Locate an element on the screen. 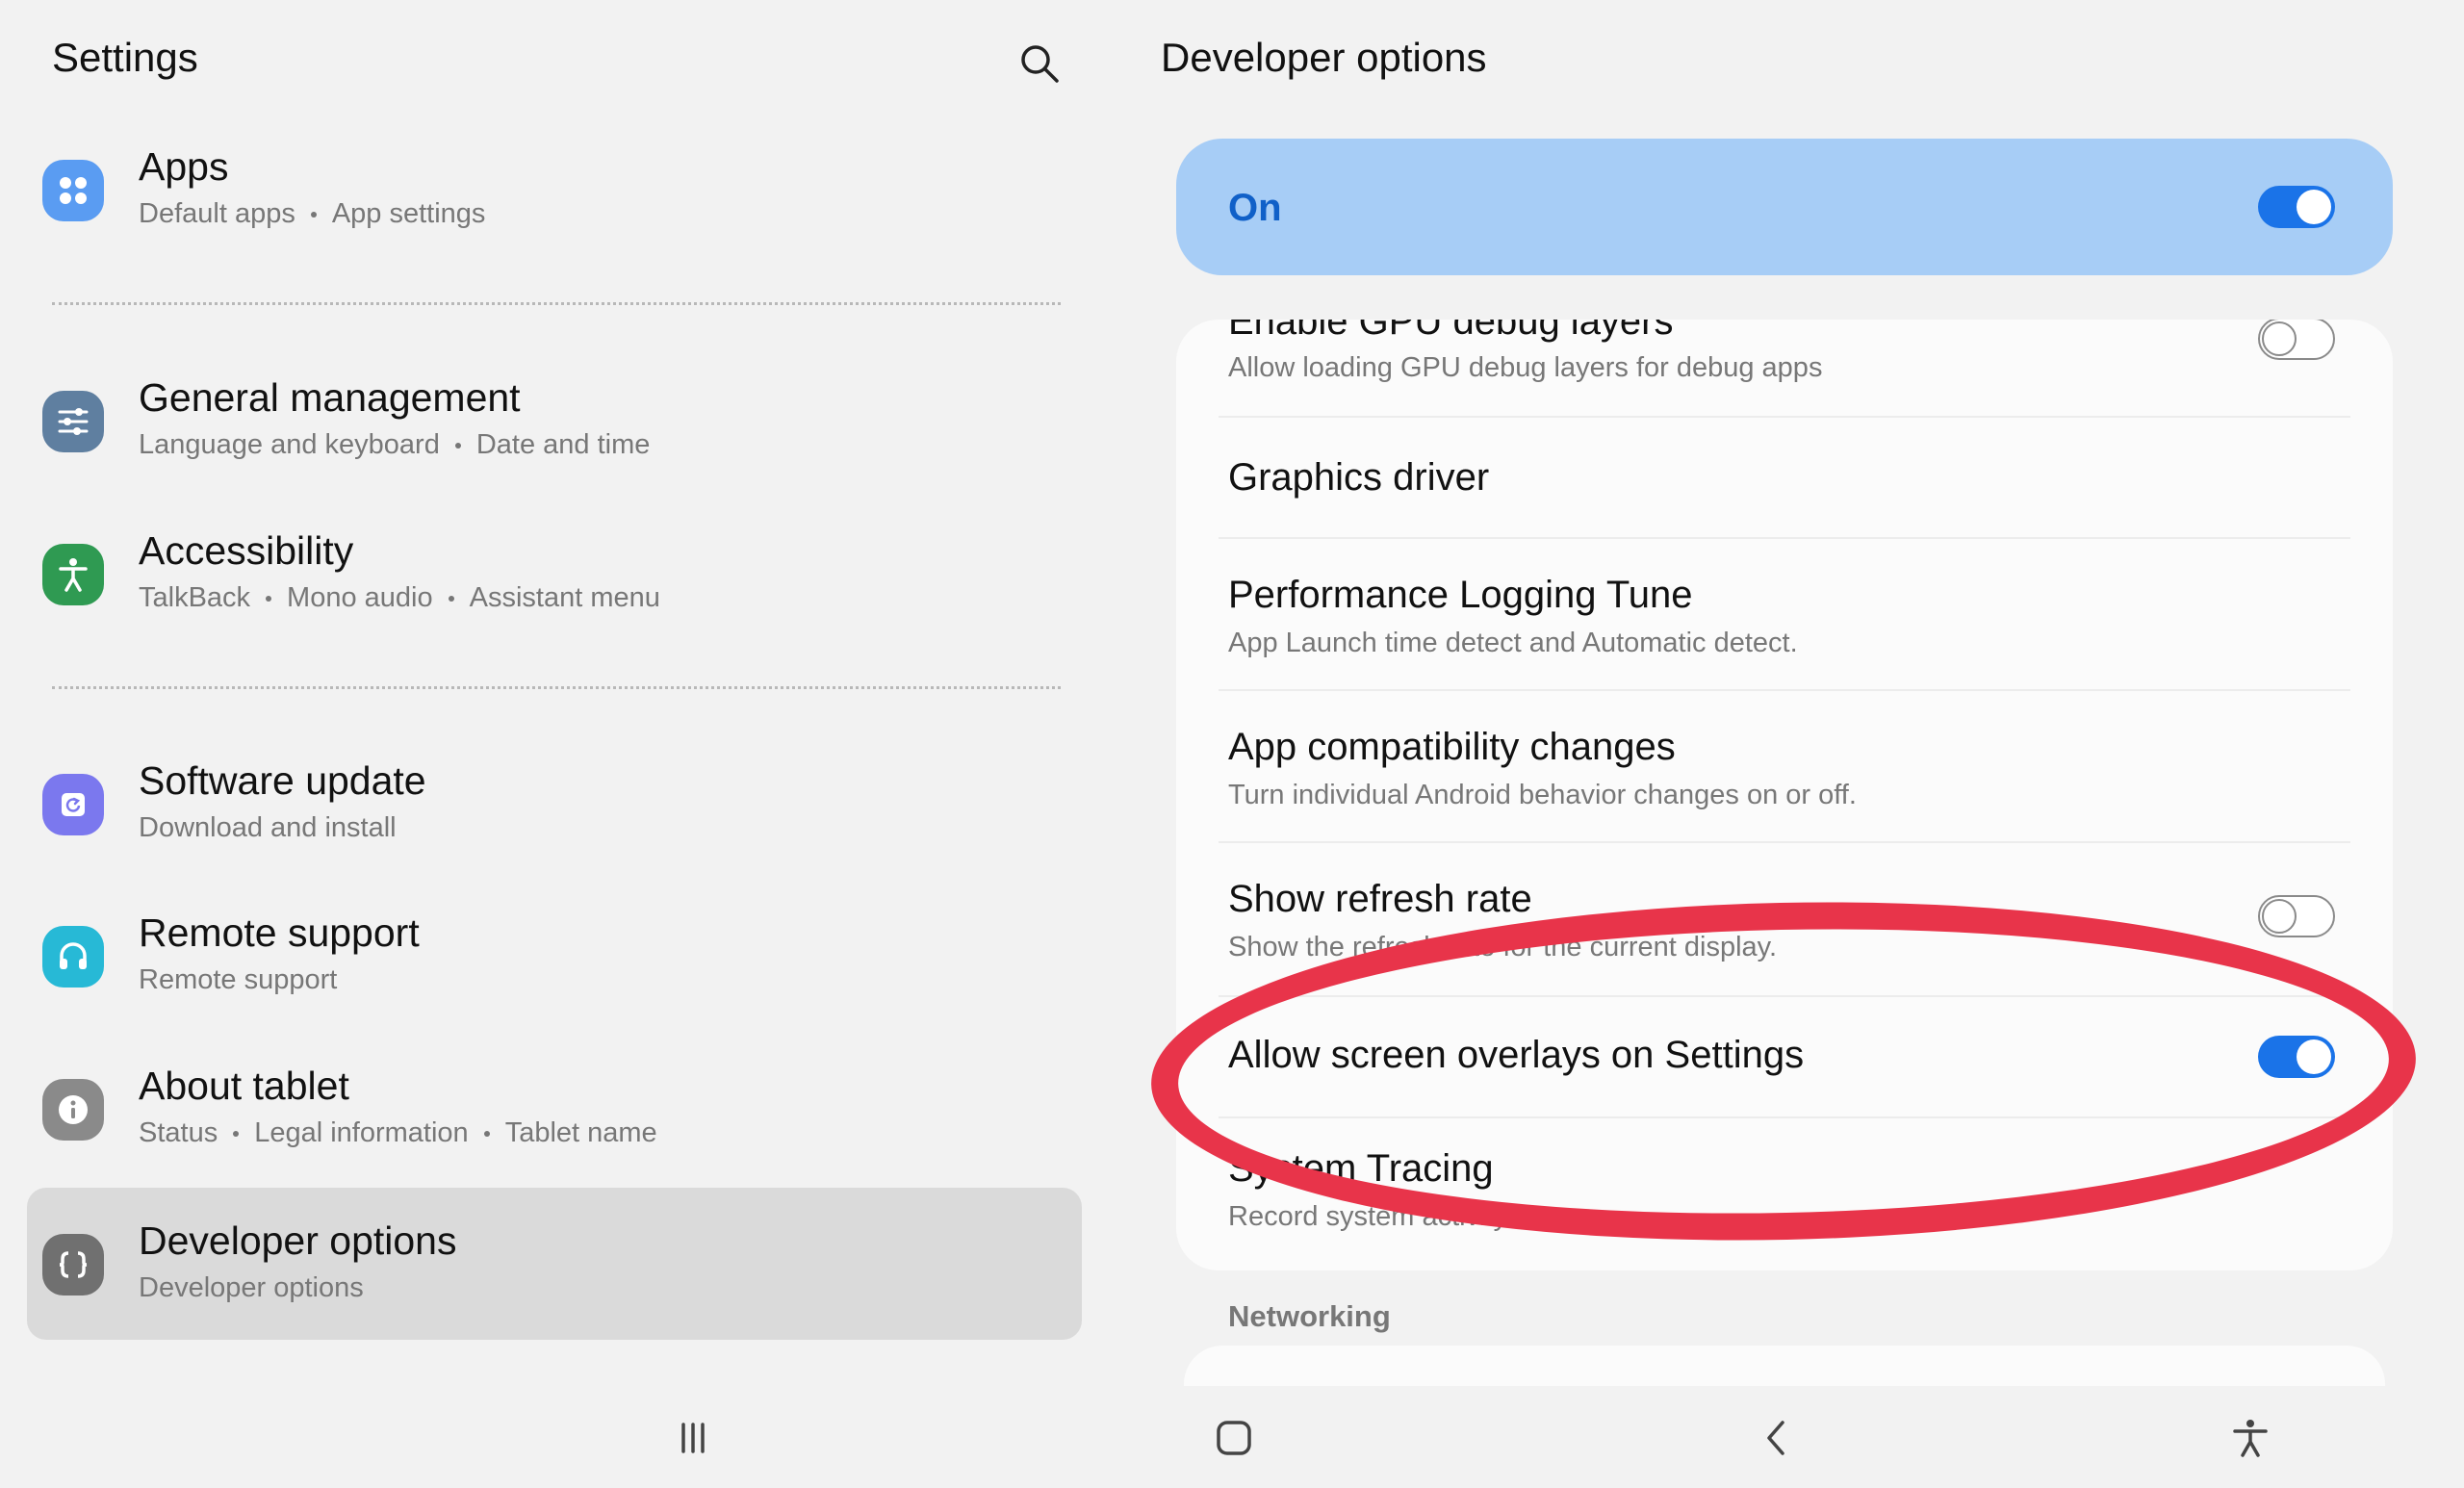 The image size is (2464, 1488). option-title: Allow screen overlays on Settings is located at coordinates (1516, 1055).